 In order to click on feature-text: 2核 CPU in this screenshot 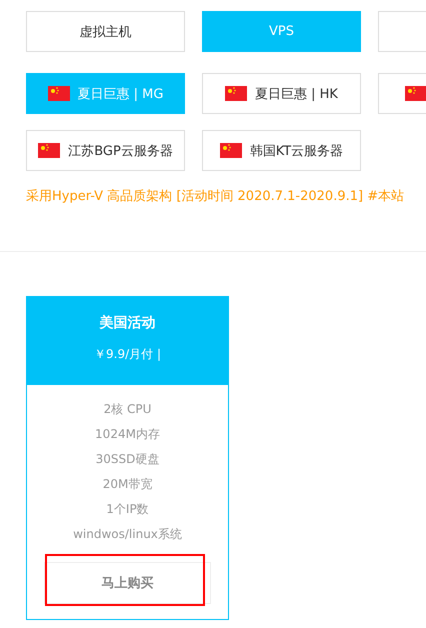, I will do `click(128, 409)`.